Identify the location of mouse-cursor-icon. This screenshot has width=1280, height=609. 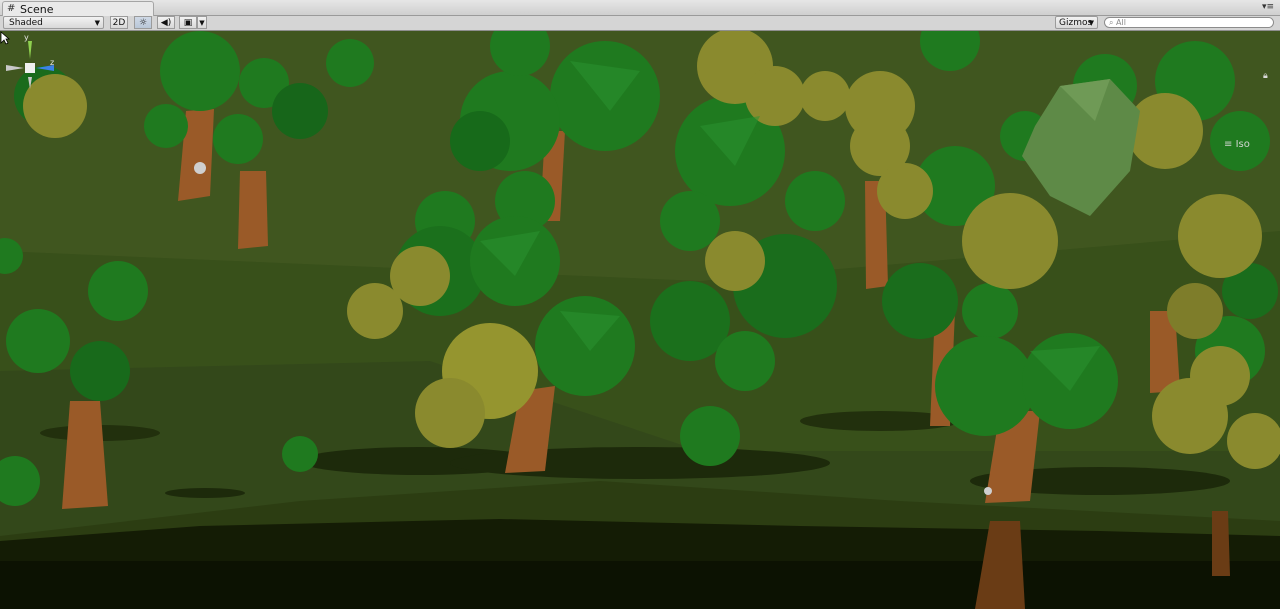
(5, 38).